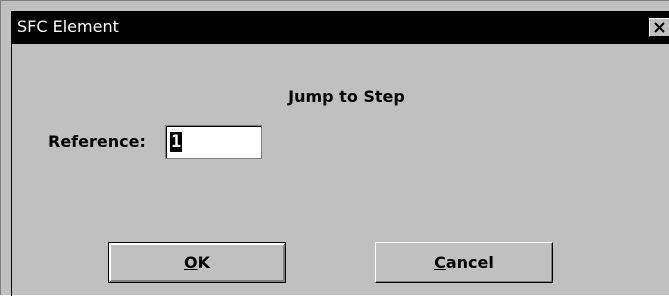 This screenshot has width=669, height=296. I want to click on cancel-button-label: Cancel, so click(464, 262).